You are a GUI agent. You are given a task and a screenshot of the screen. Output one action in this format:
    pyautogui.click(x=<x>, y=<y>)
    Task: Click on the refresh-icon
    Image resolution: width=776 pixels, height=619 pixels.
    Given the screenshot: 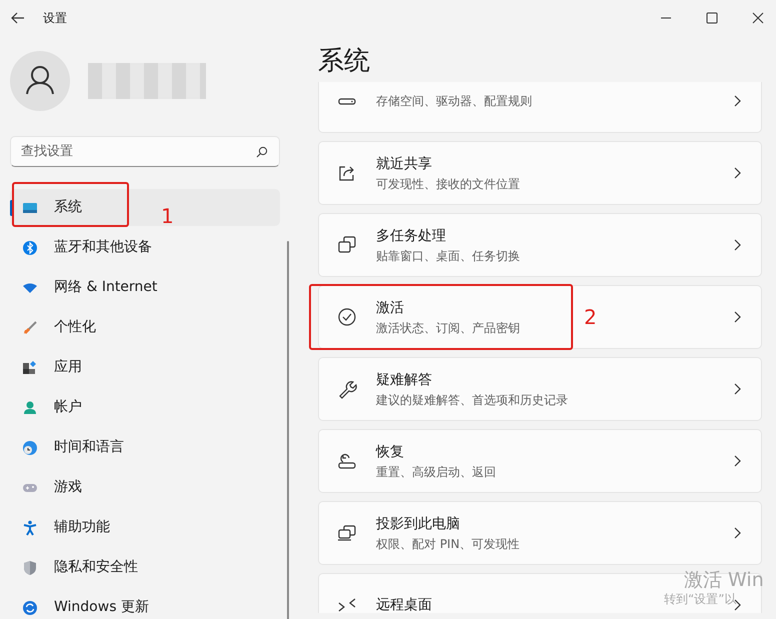 What is the action you would take?
    pyautogui.click(x=30, y=608)
    